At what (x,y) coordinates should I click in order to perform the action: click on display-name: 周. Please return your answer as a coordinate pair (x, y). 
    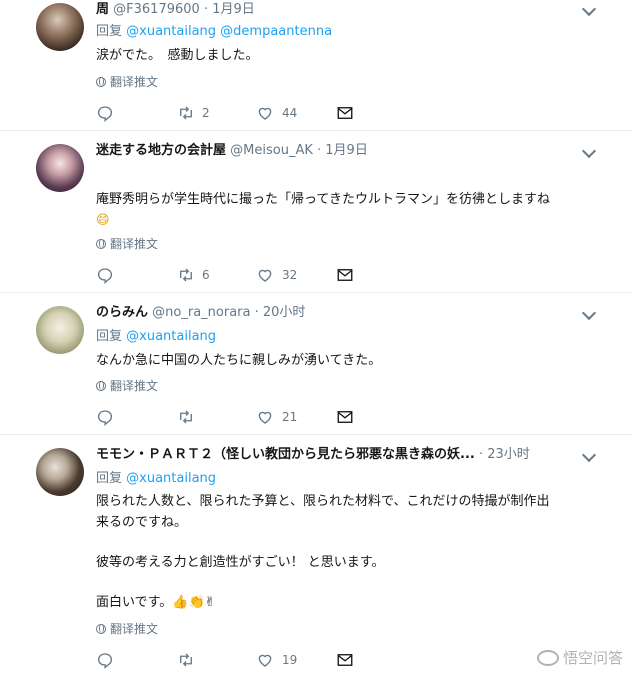
    Looking at the image, I should click on (102, 9).